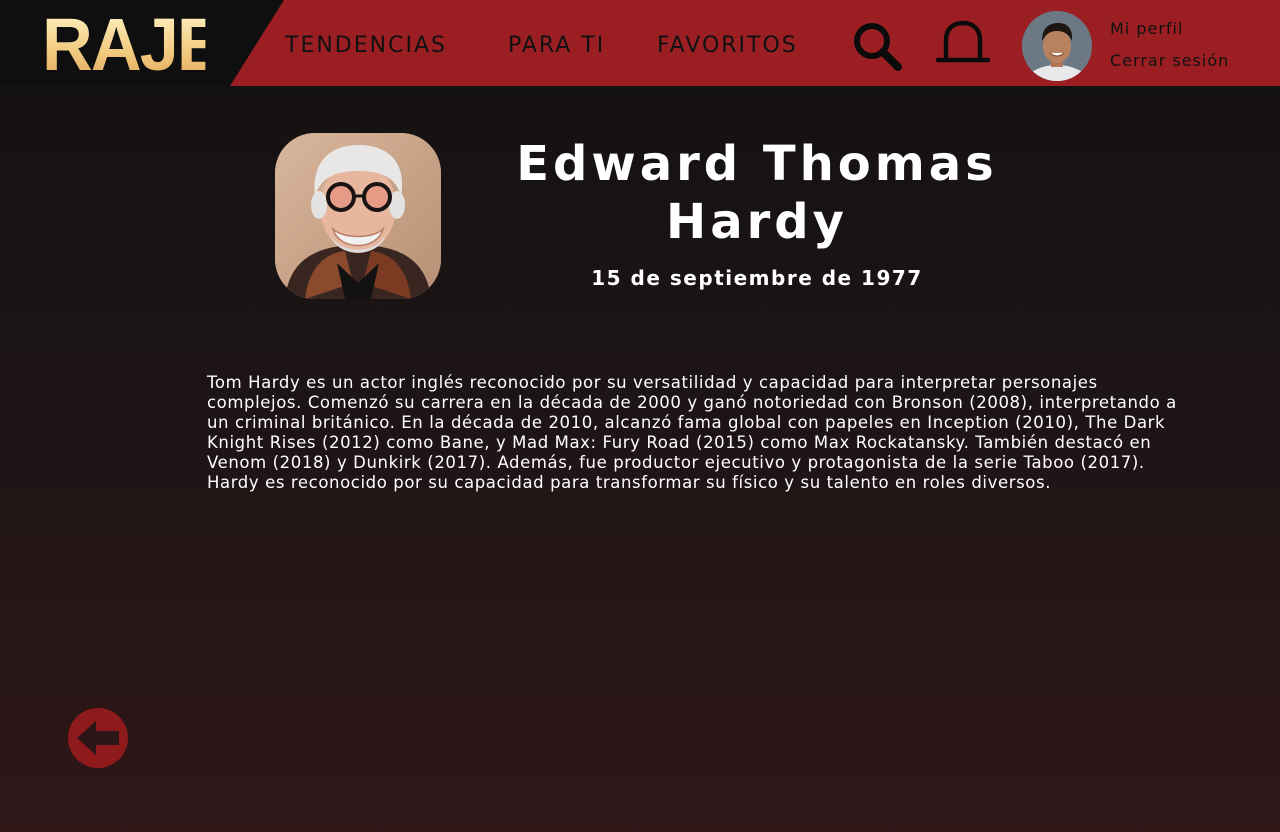  I want to click on nav-trending-link: TENDENCIAS, so click(366, 46).